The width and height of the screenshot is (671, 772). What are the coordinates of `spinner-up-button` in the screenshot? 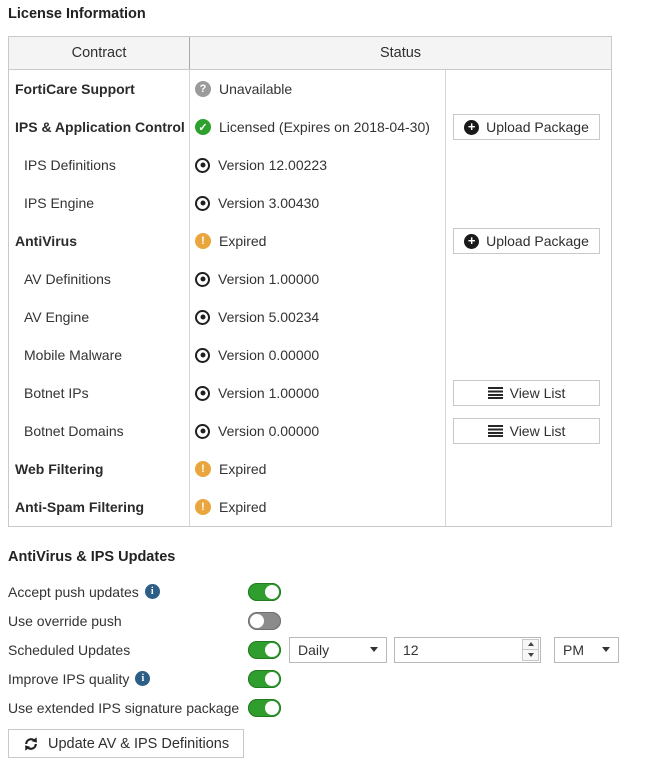 It's located at (530, 645).